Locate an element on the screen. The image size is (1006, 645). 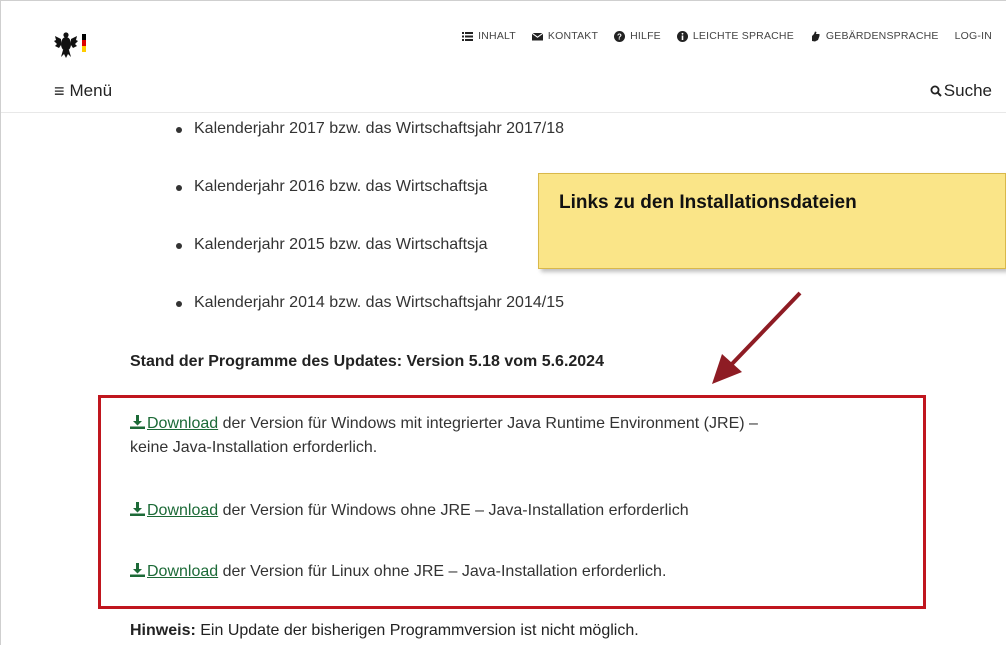
search-button: Suche is located at coordinates (961, 91).